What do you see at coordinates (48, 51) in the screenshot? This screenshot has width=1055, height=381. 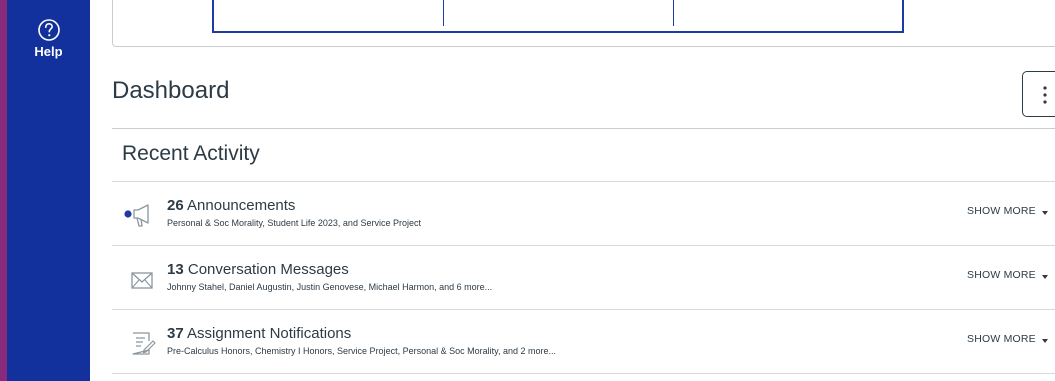 I see `help-label: Help` at bounding box center [48, 51].